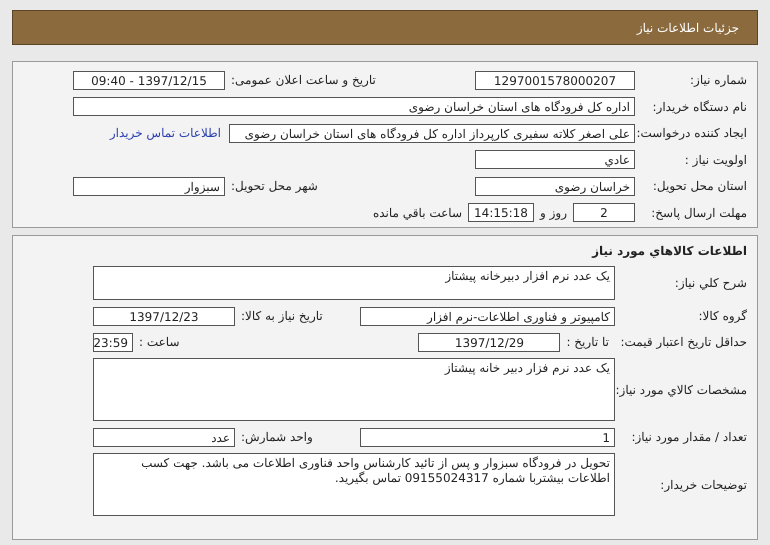 Image resolution: width=770 pixels, height=545 pixels. What do you see at coordinates (487, 437) in the screenshot?
I see `text-field: 1` at bounding box center [487, 437].